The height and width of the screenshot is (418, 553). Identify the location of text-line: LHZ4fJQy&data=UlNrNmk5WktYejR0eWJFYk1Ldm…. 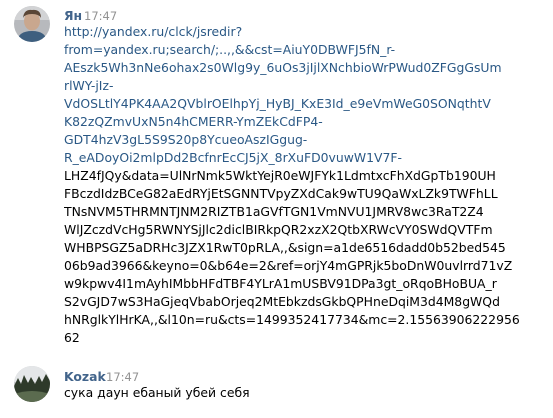
(280, 175).